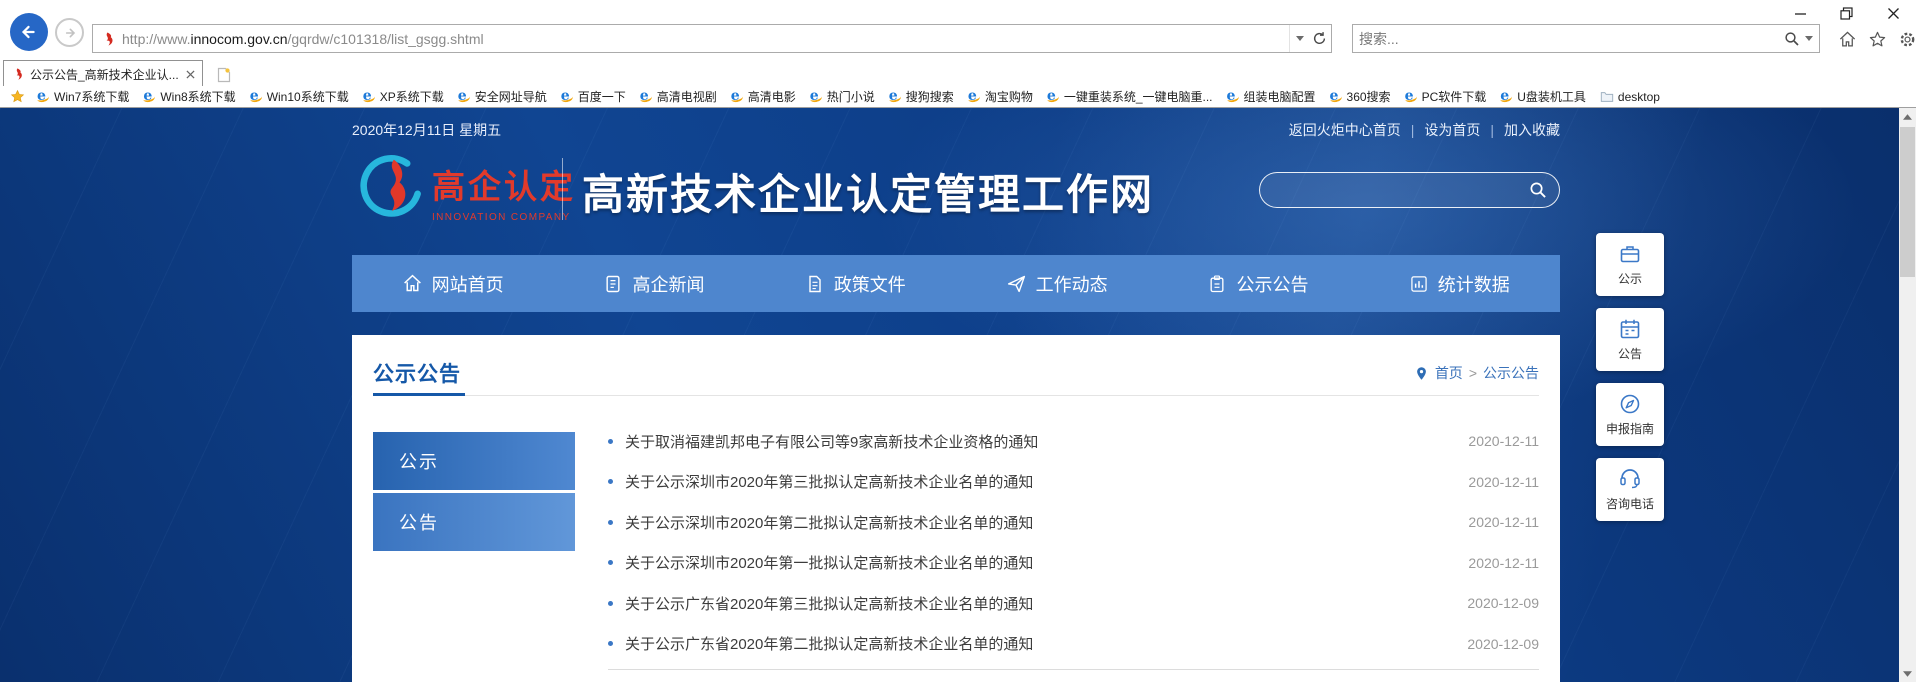  I want to click on search-dropdown-icon, so click(1809, 38).